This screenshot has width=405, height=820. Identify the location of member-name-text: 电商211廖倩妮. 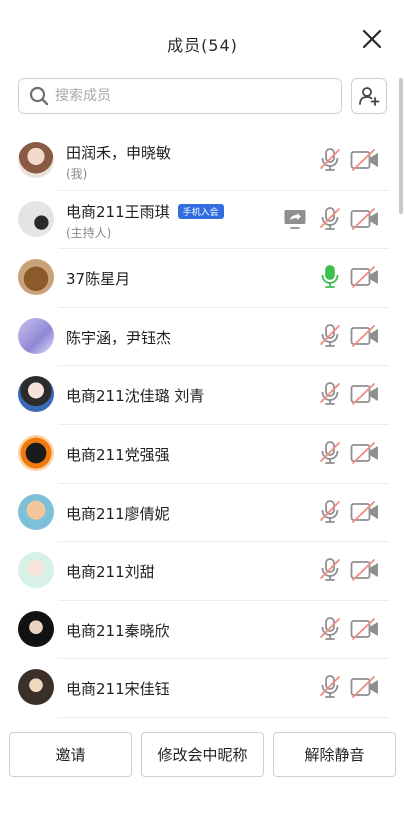
(118, 513).